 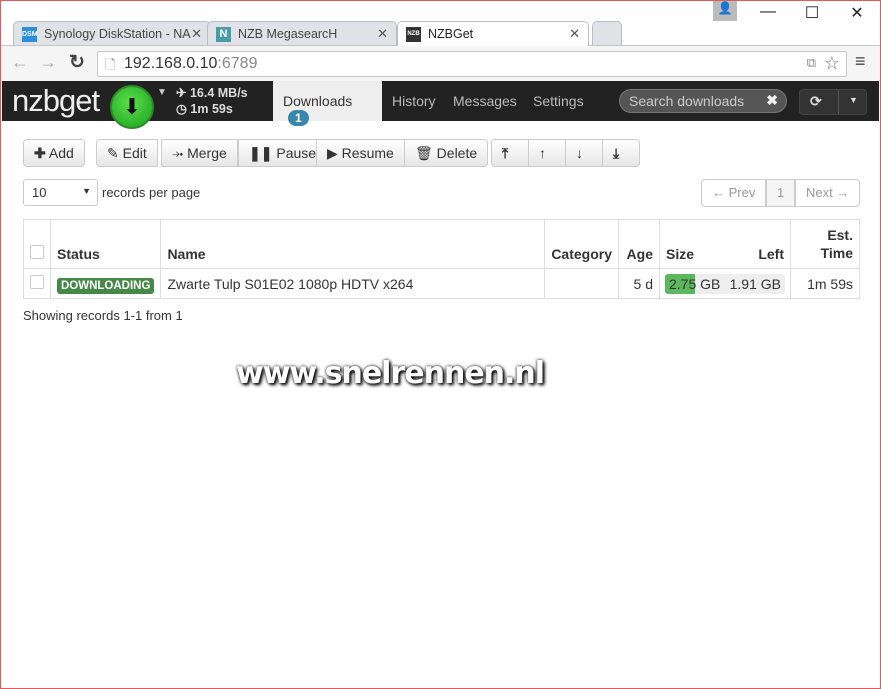 I want to click on header-left: Left, so click(x=771, y=254).